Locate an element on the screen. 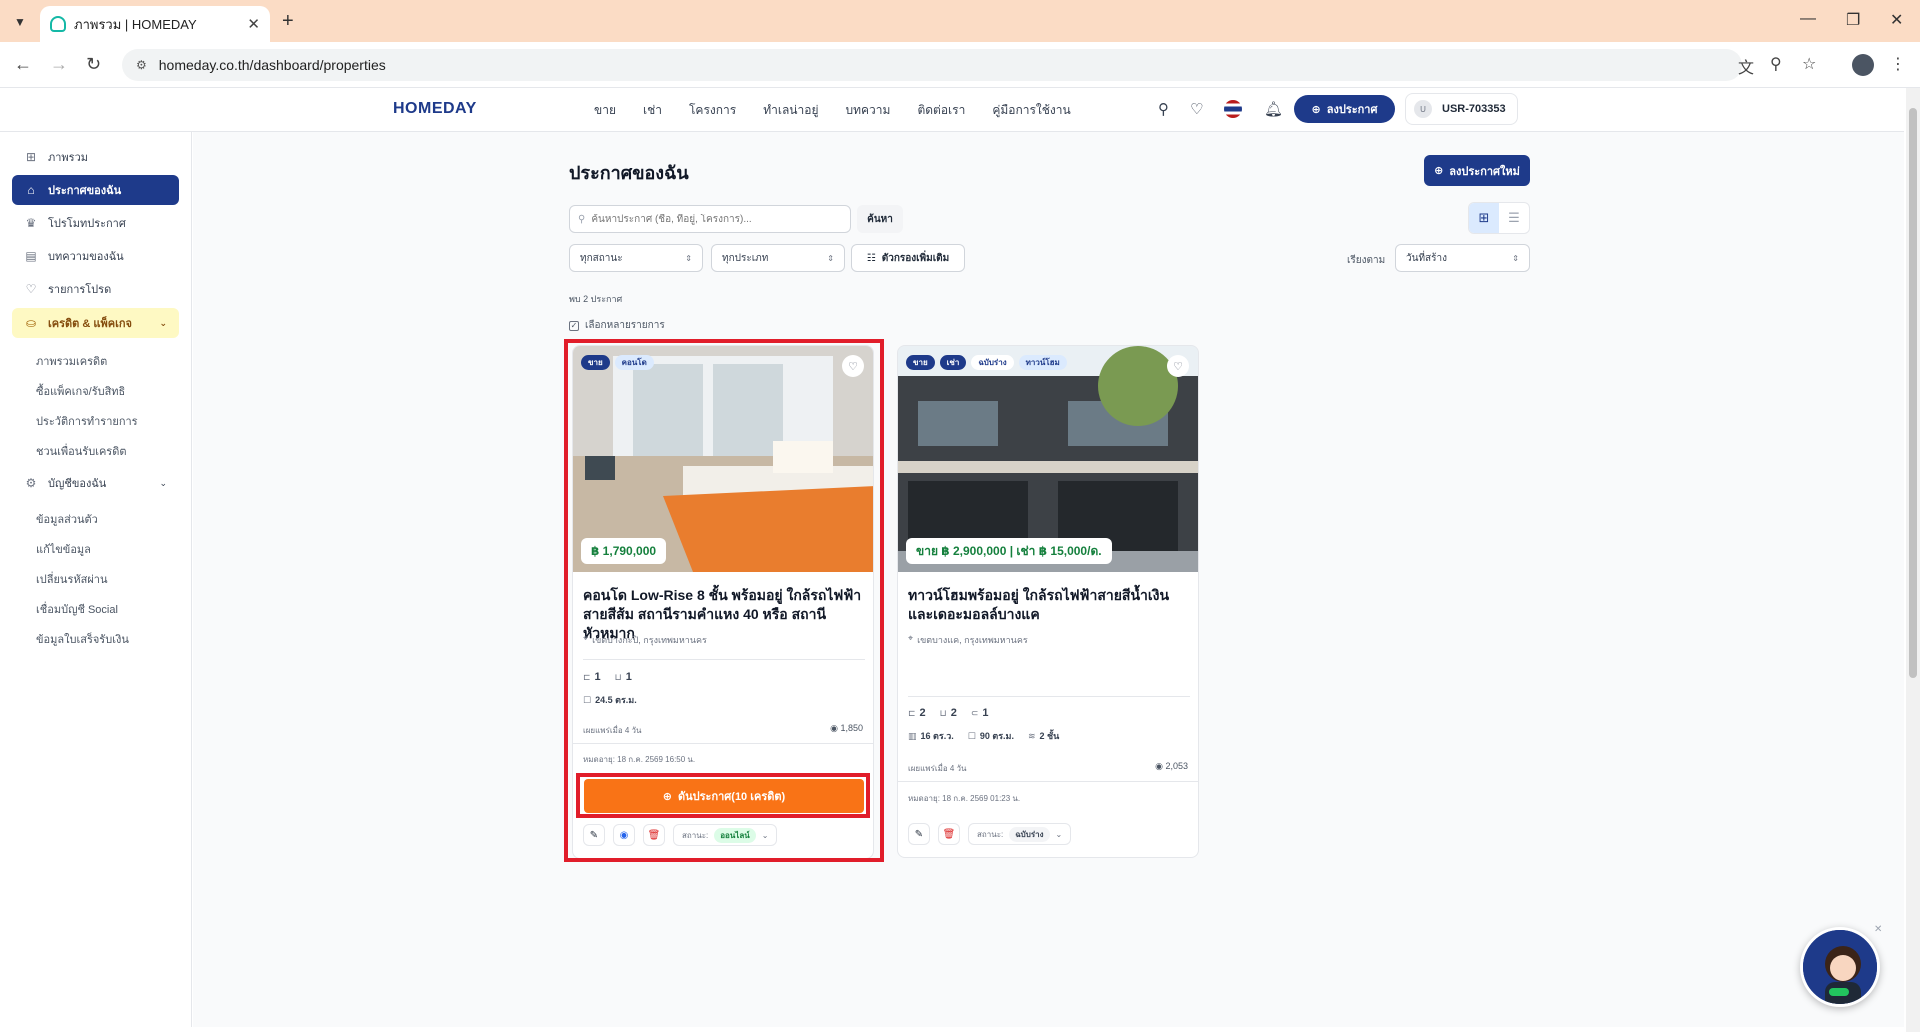 Image resolution: width=1920 pixels, height=1032 pixels. tag-rent: เช่า is located at coordinates (953, 362).